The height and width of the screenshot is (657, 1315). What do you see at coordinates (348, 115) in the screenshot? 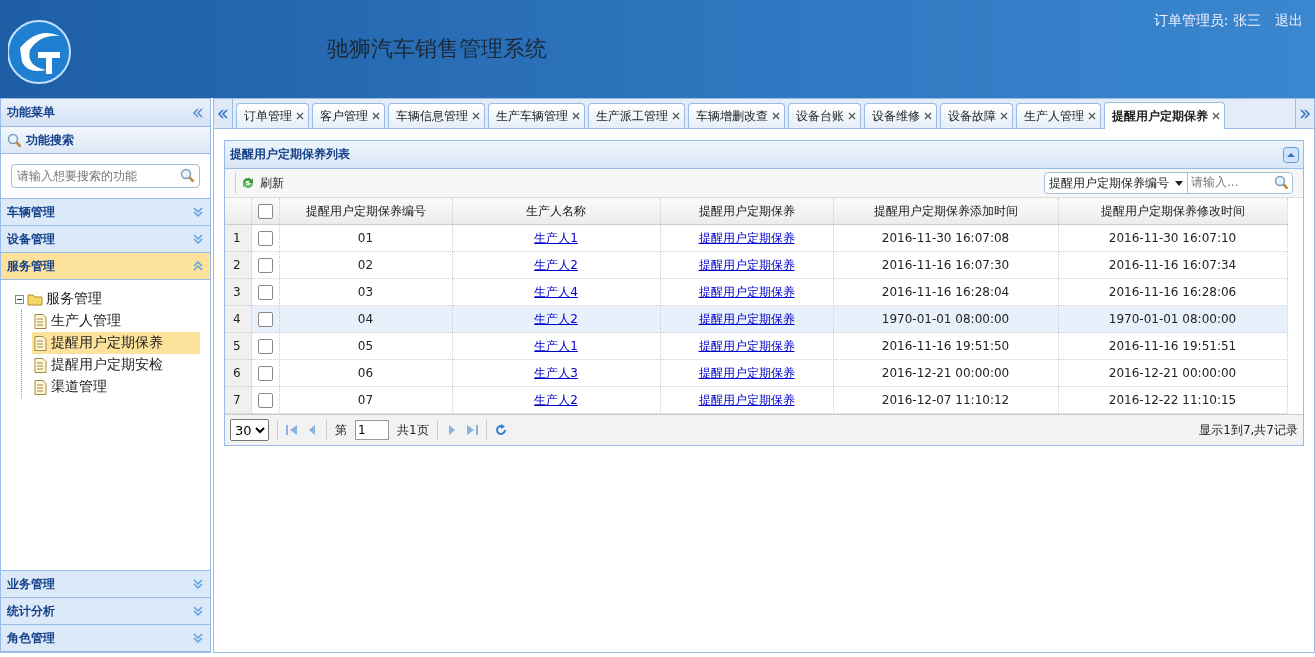
I see `tab: 客户管理` at bounding box center [348, 115].